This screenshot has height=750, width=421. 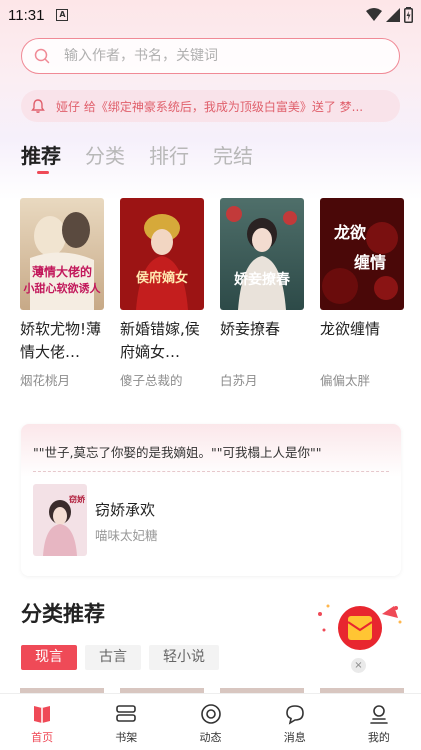 What do you see at coordinates (42, 56) in the screenshot?
I see `search-icon` at bounding box center [42, 56].